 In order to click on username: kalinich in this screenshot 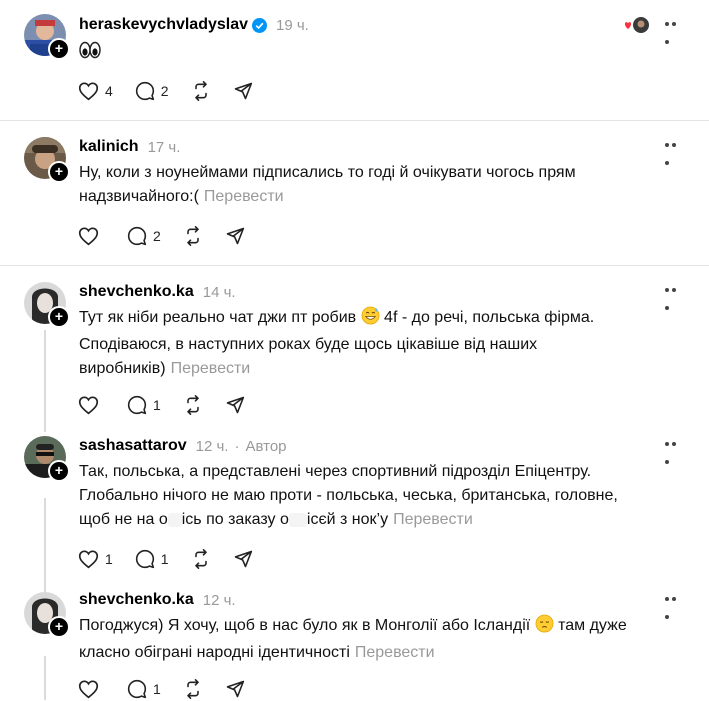, I will do `click(109, 147)`.